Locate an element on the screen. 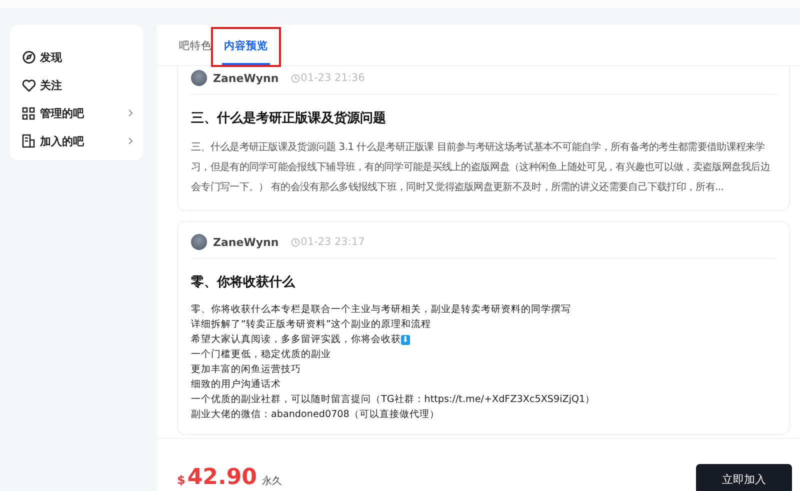 This screenshot has width=800, height=491. currency-symbol: $ is located at coordinates (181, 480).